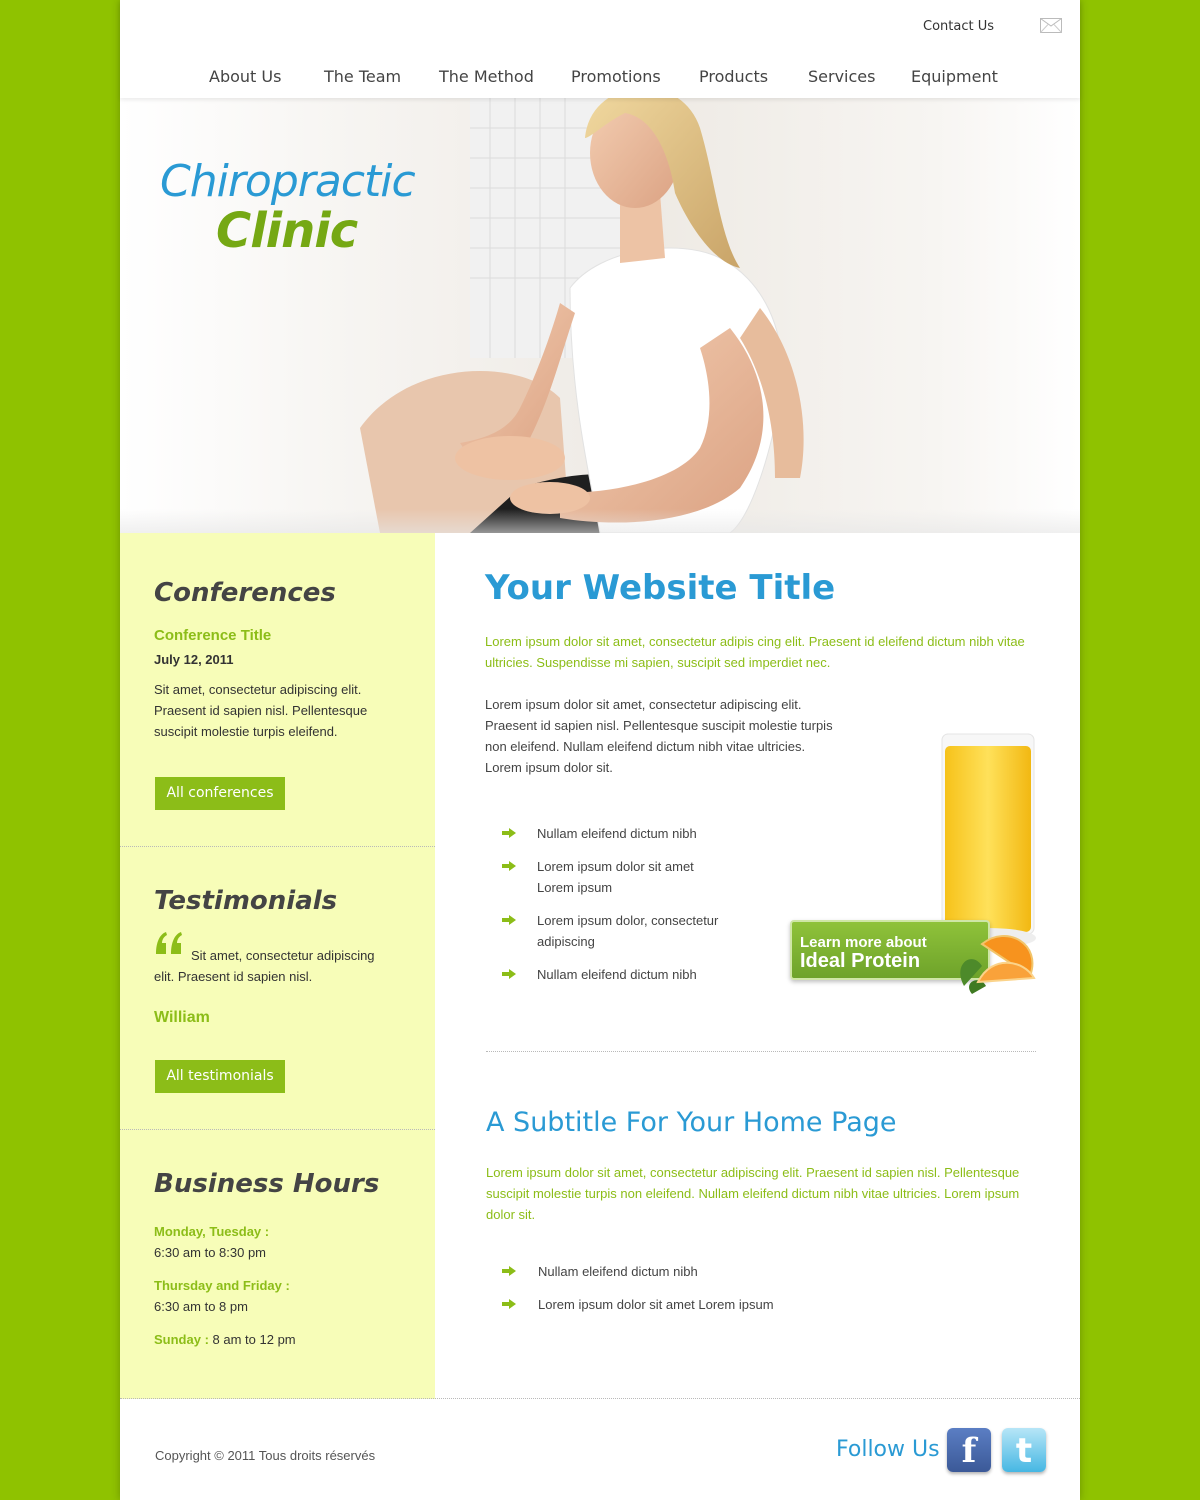 This screenshot has width=1200, height=1500. Describe the element at coordinates (1024, 1450) in the screenshot. I see `twitter-icon: t` at that location.